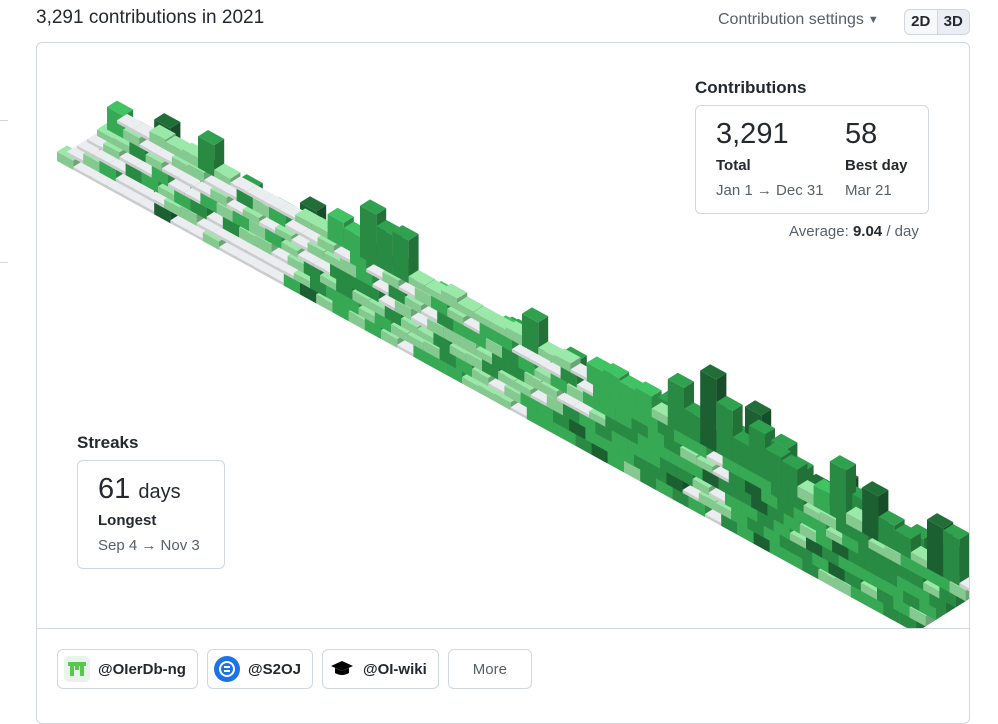 The width and height of the screenshot is (998, 724). Describe the element at coordinates (956, 555) in the screenshot. I see `contribution-bar` at that location.